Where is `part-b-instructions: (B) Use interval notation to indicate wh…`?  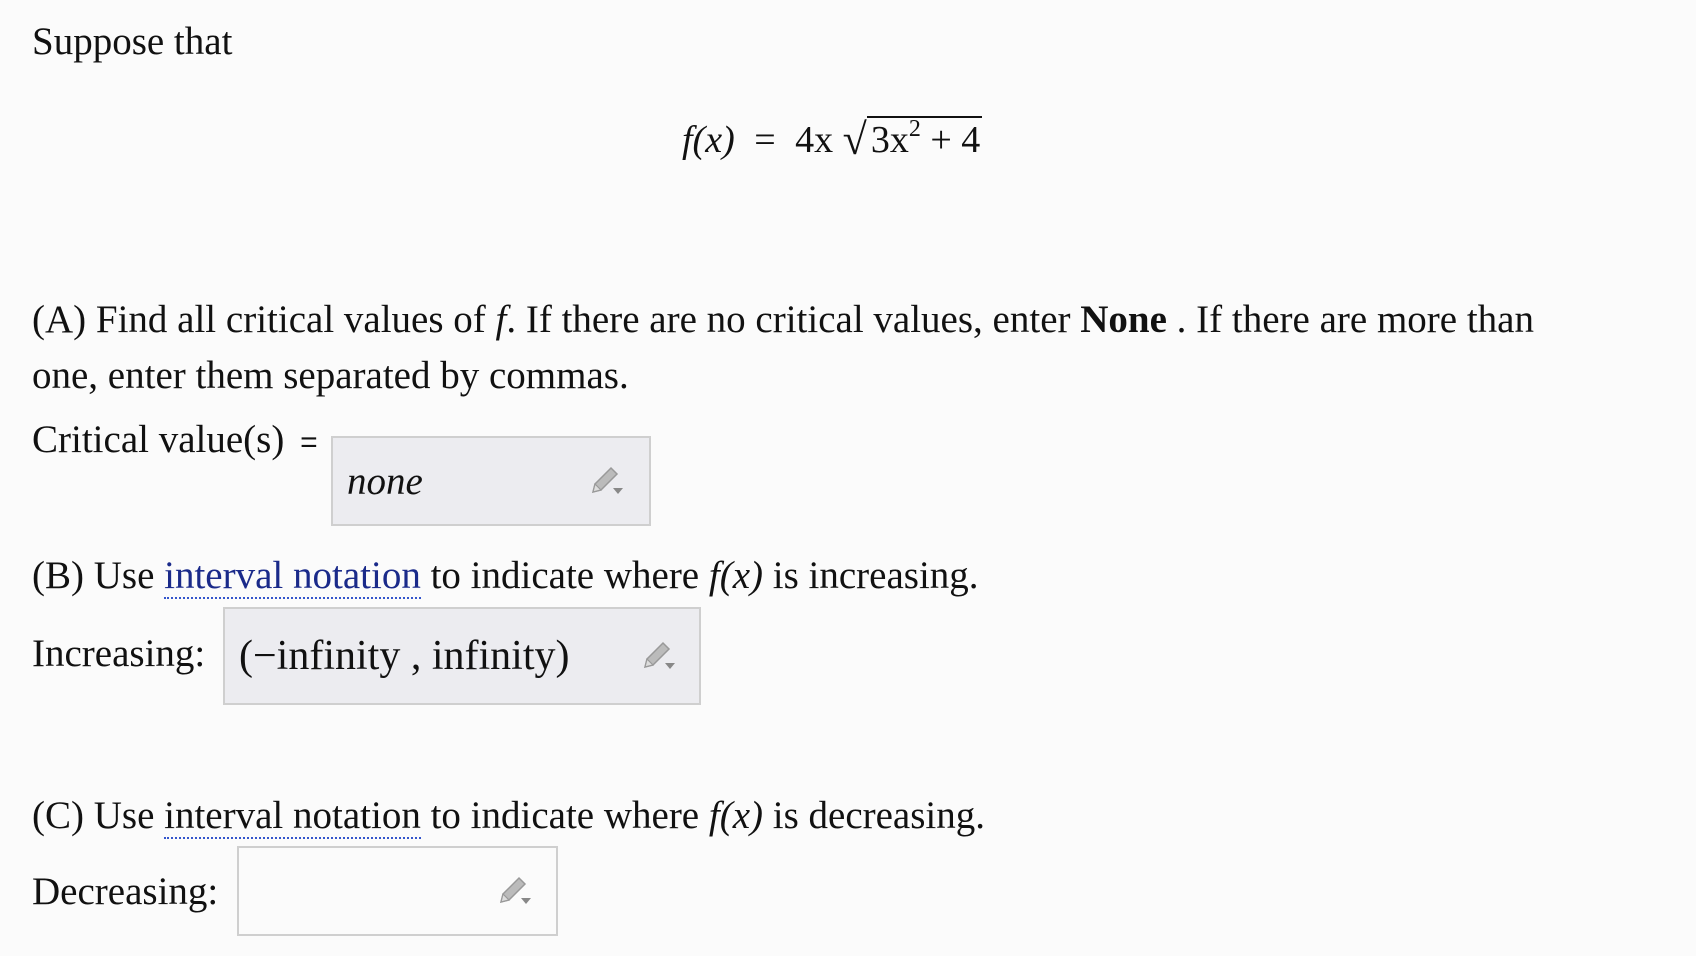
part-b-instructions: (B) Use interval notation to indicate wh… is located at coordinates (505, 576).